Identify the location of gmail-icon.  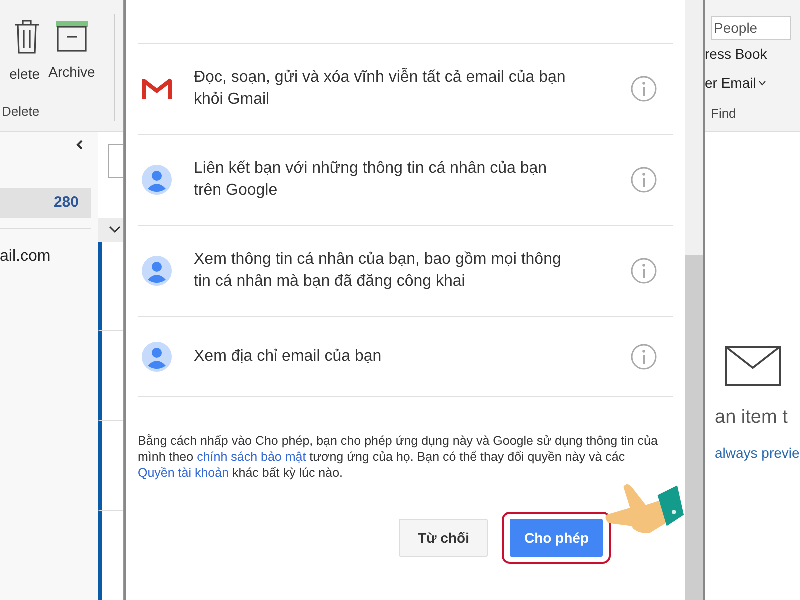
(157, 89).